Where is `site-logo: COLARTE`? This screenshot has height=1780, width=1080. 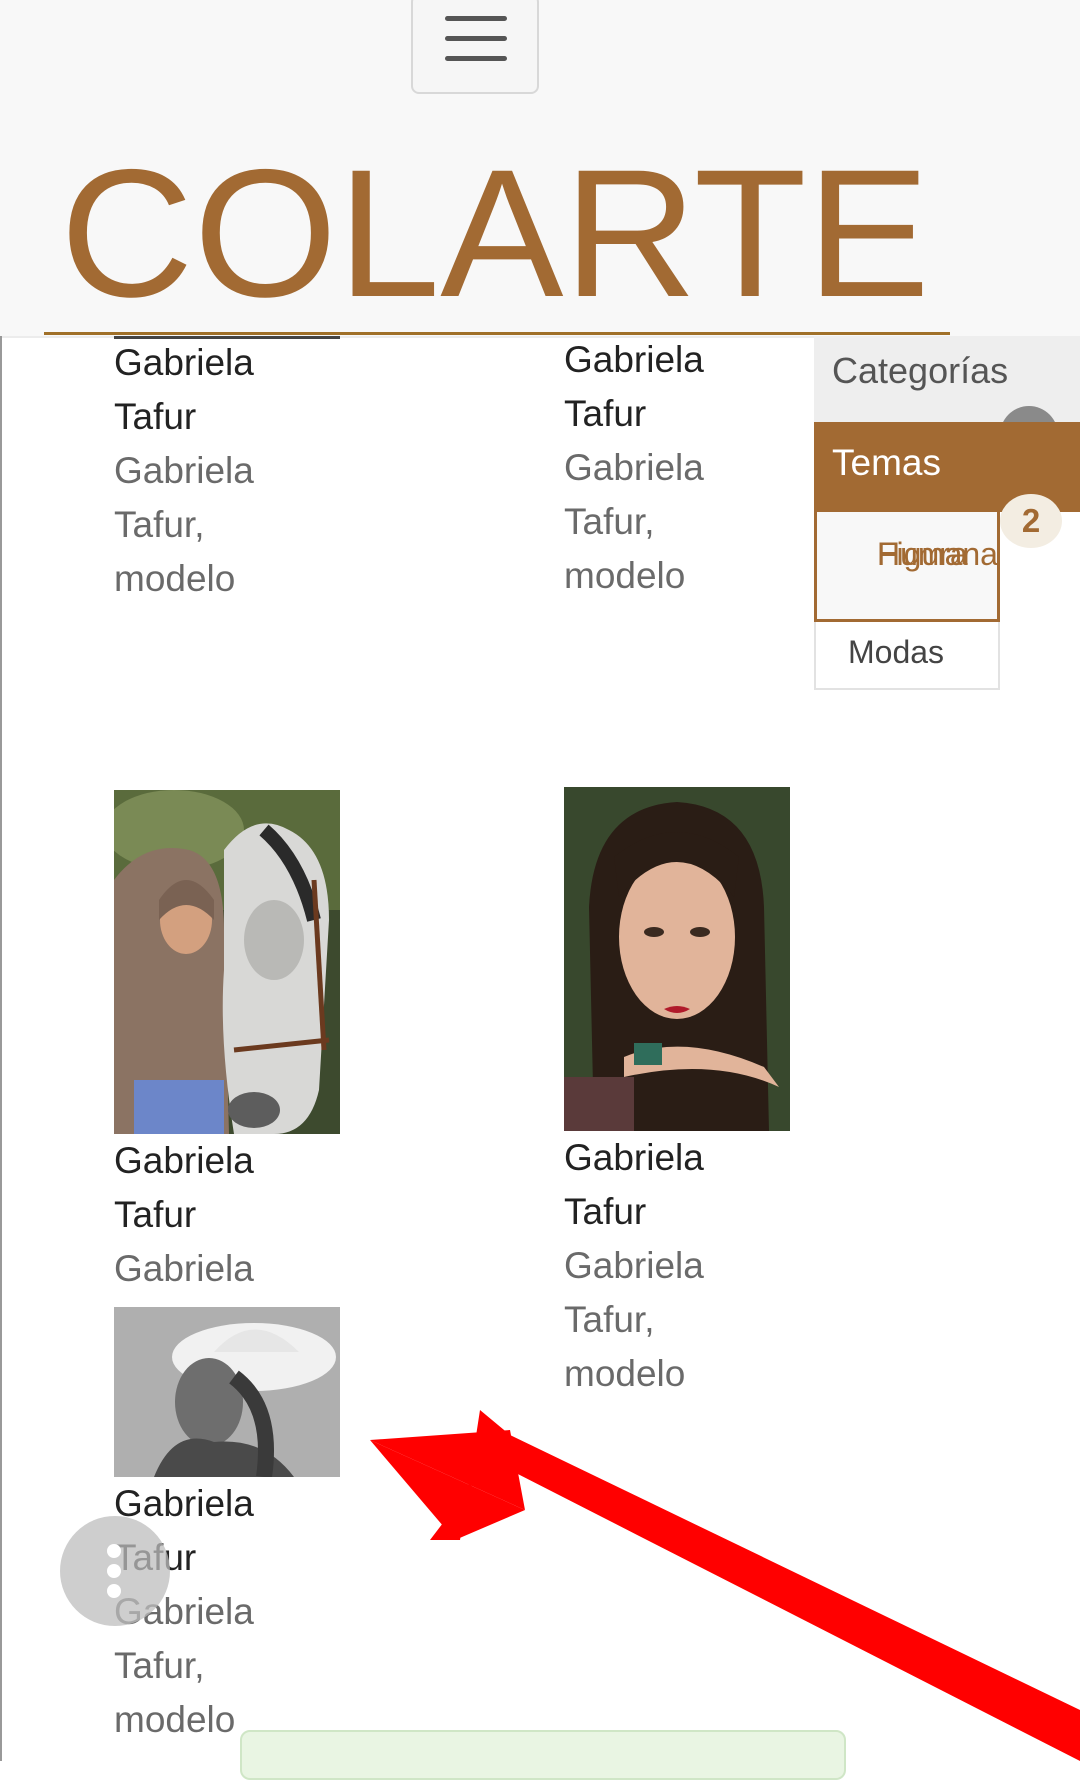
site-logo: COLARTE is located at coordinates (500, 231).